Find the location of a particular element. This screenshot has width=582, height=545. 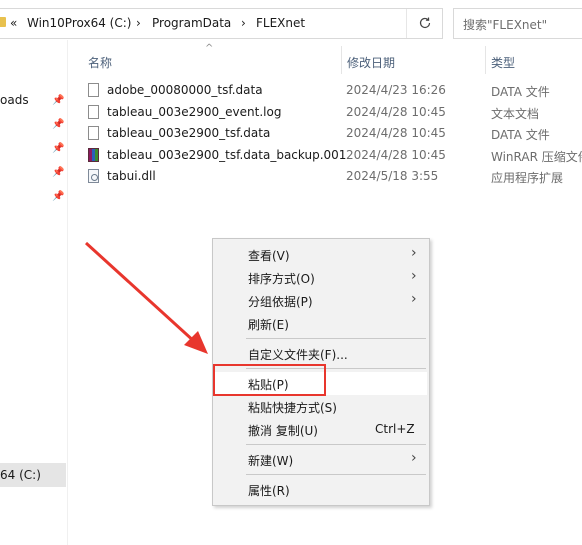

menu-item-group: 分组依据(P) › is located at coordinates (321, 300).